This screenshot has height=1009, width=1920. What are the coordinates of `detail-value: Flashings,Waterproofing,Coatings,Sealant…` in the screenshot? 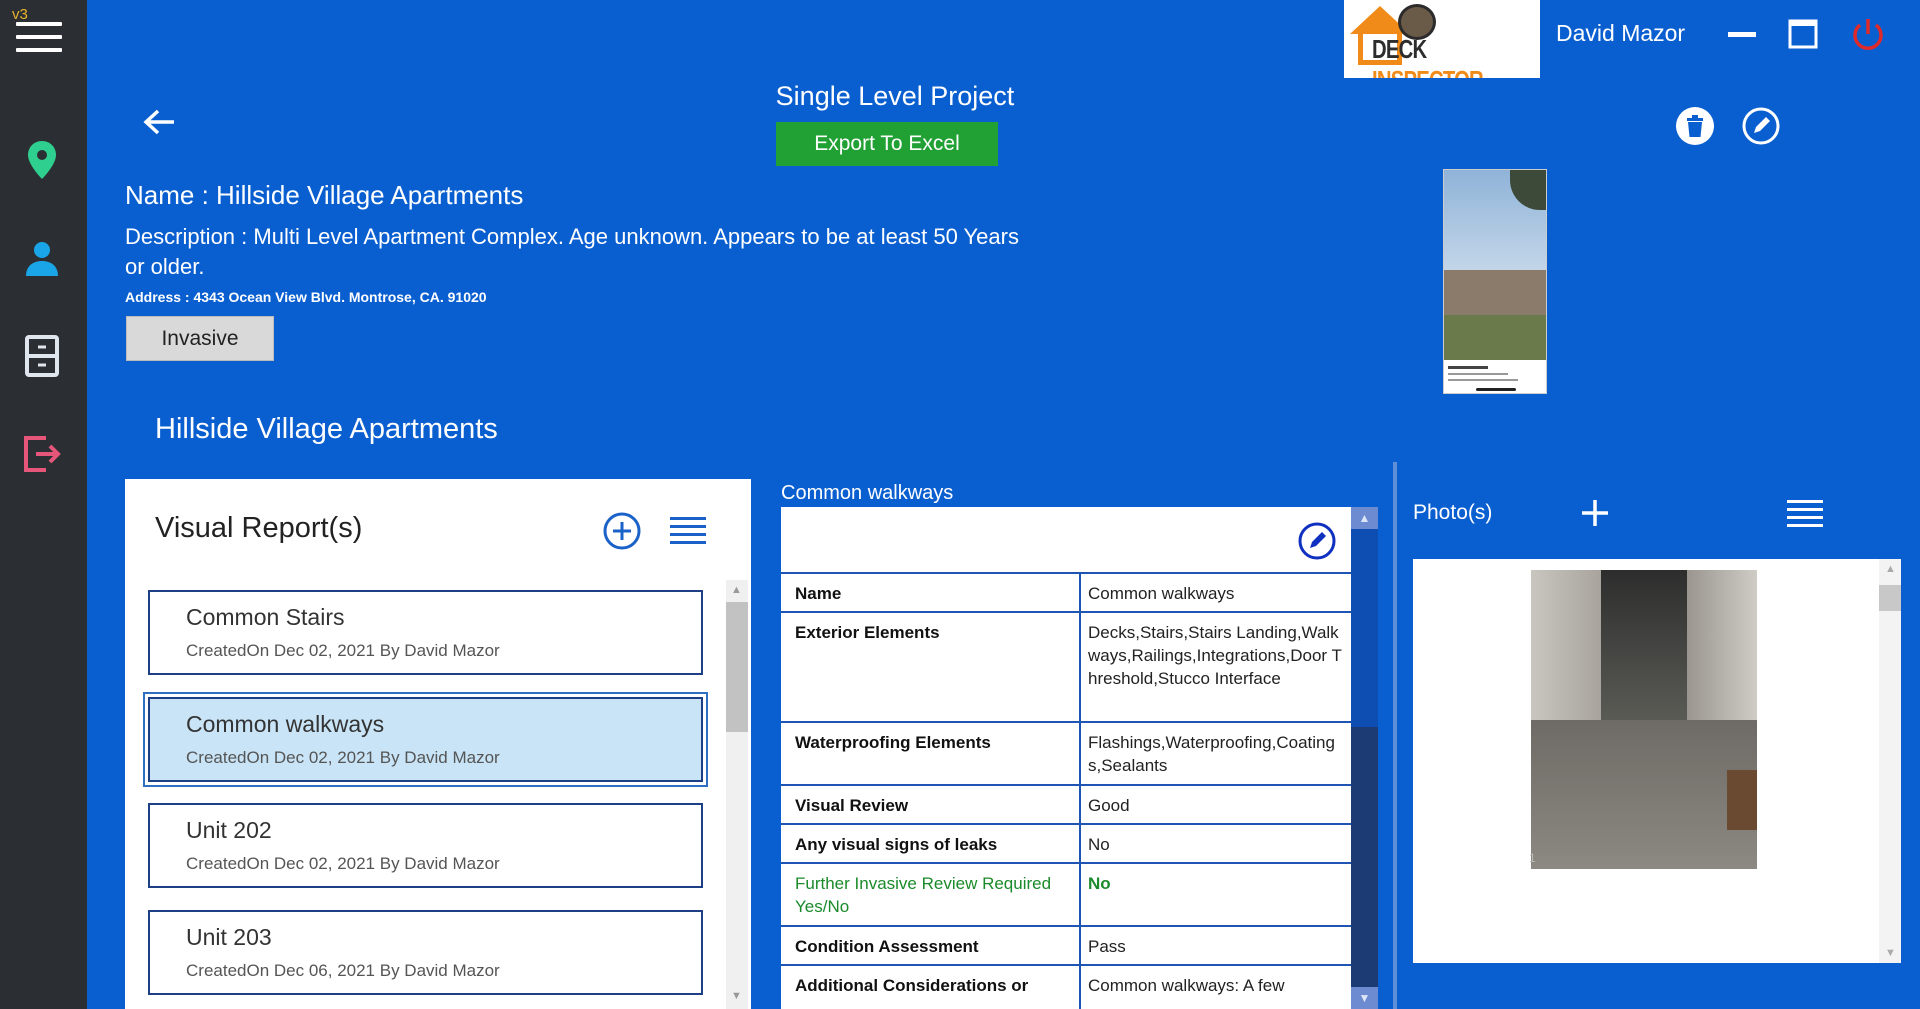 It's located at (1211, 754).